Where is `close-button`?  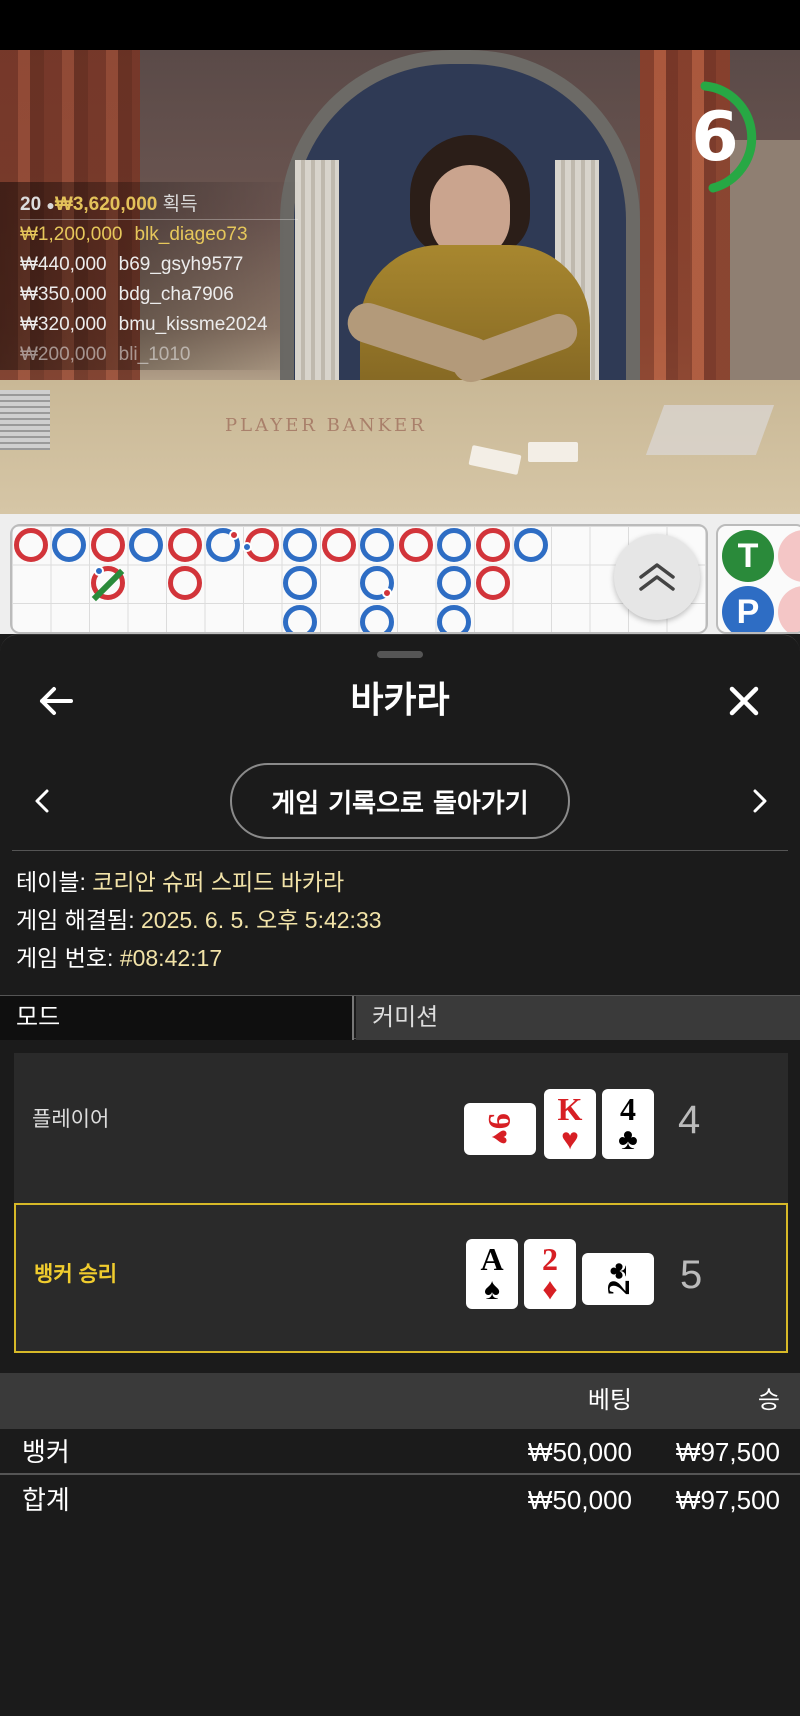
close-button is located at coordinates (744, 701).